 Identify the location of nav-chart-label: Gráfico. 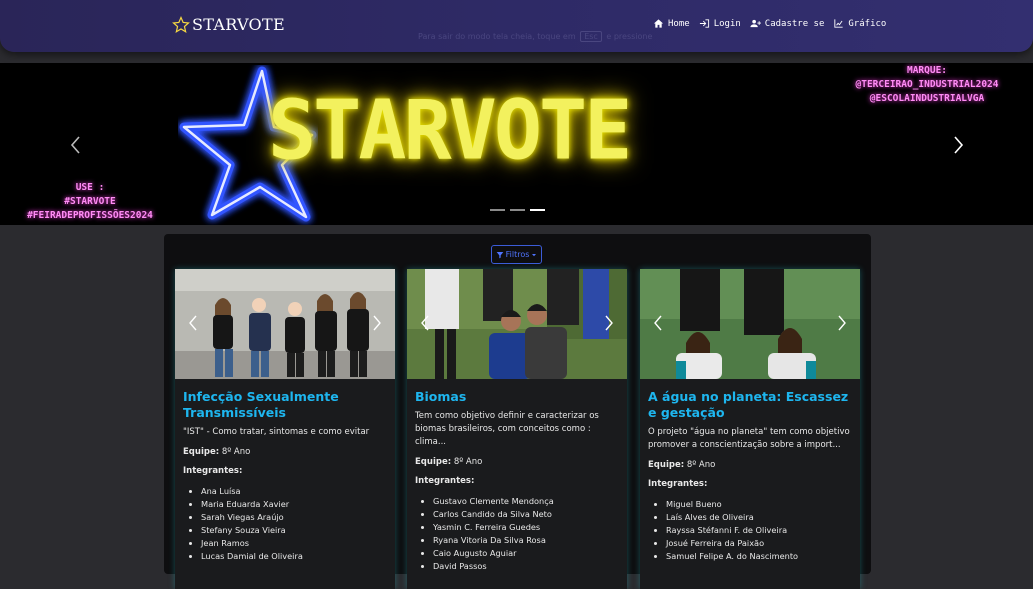
(867, 23).